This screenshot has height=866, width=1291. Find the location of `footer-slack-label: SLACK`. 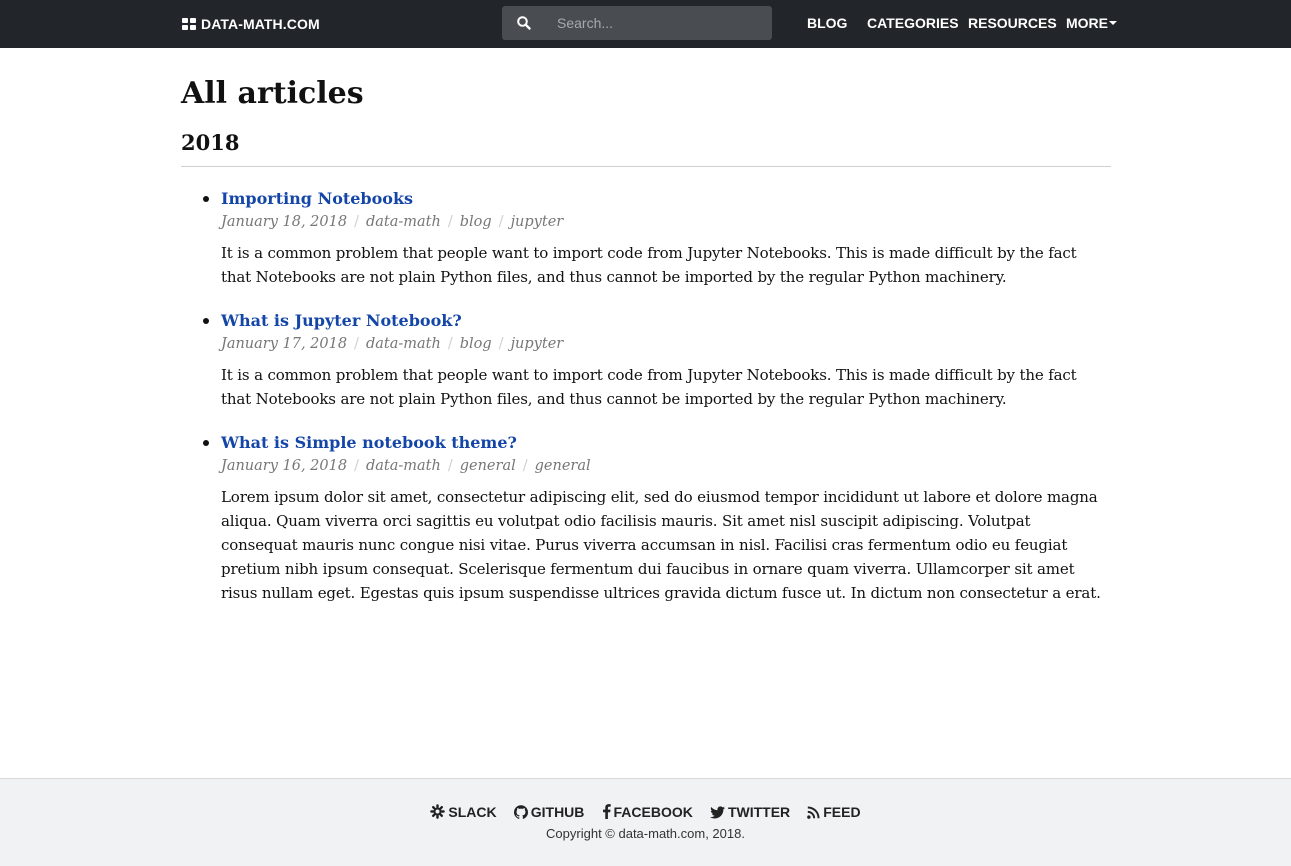

footer-slack-label: SLACK is located at coordinates (472, 812).